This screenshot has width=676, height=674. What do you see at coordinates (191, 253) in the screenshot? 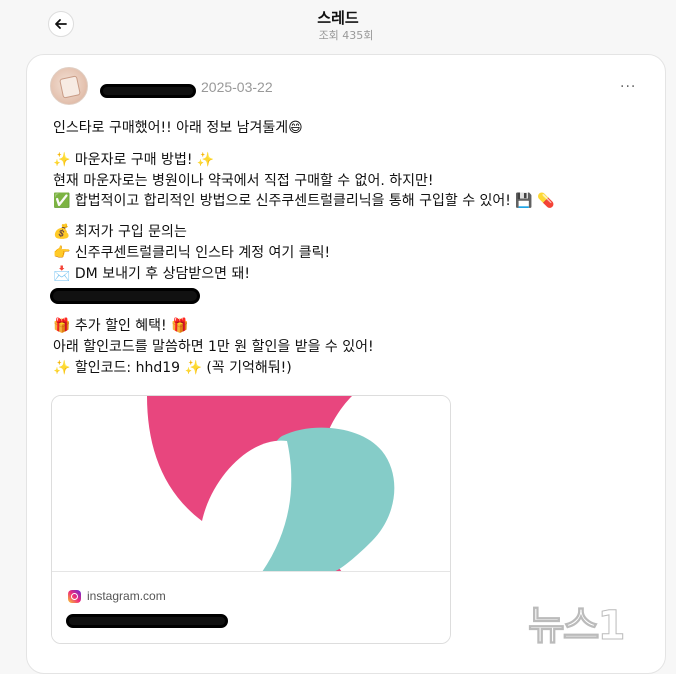
I see `instagram-link: 👉 신주쿠센트럴클리닉 인스타 계정 여기 클릭!` at bounding box center [191, 253].